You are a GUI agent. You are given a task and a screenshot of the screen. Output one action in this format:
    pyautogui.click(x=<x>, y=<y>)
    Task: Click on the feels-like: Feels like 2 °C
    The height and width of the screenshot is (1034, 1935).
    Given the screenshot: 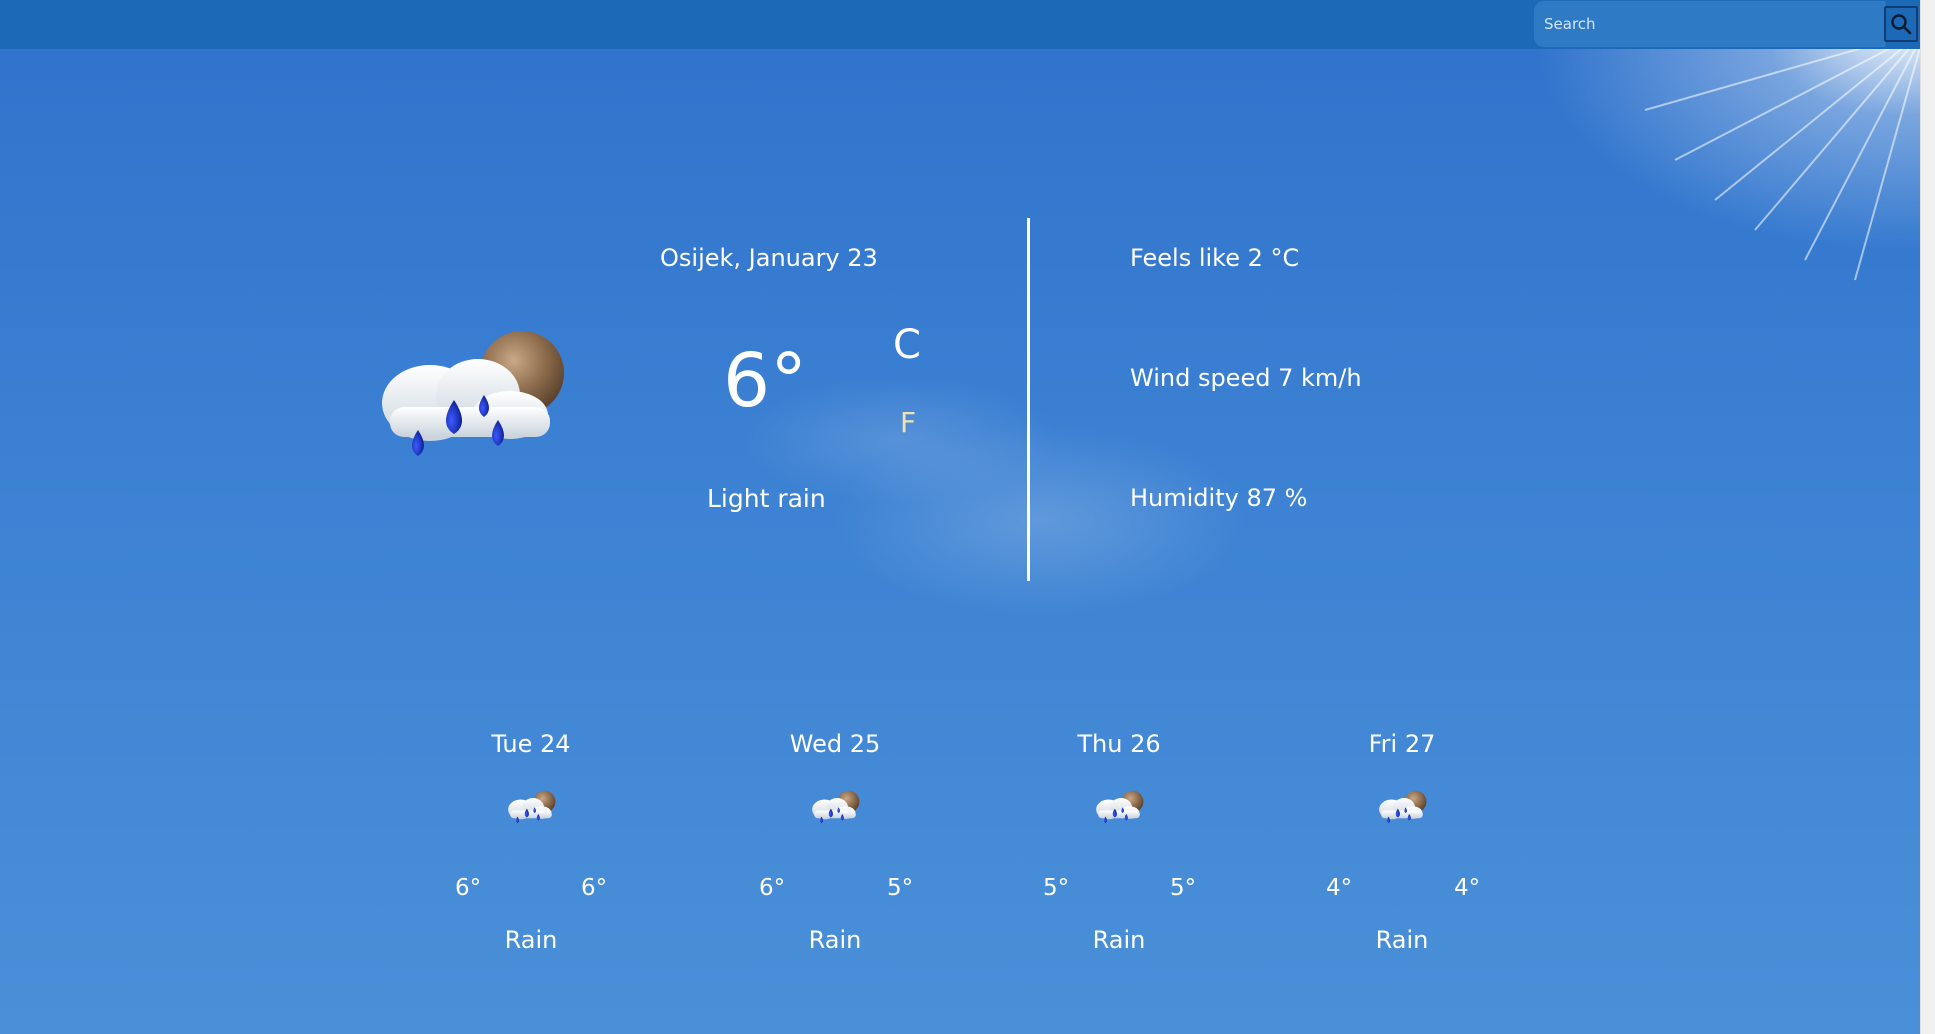 What is the action you would take?
    pyautogui.click(x=1215, y=258)
    